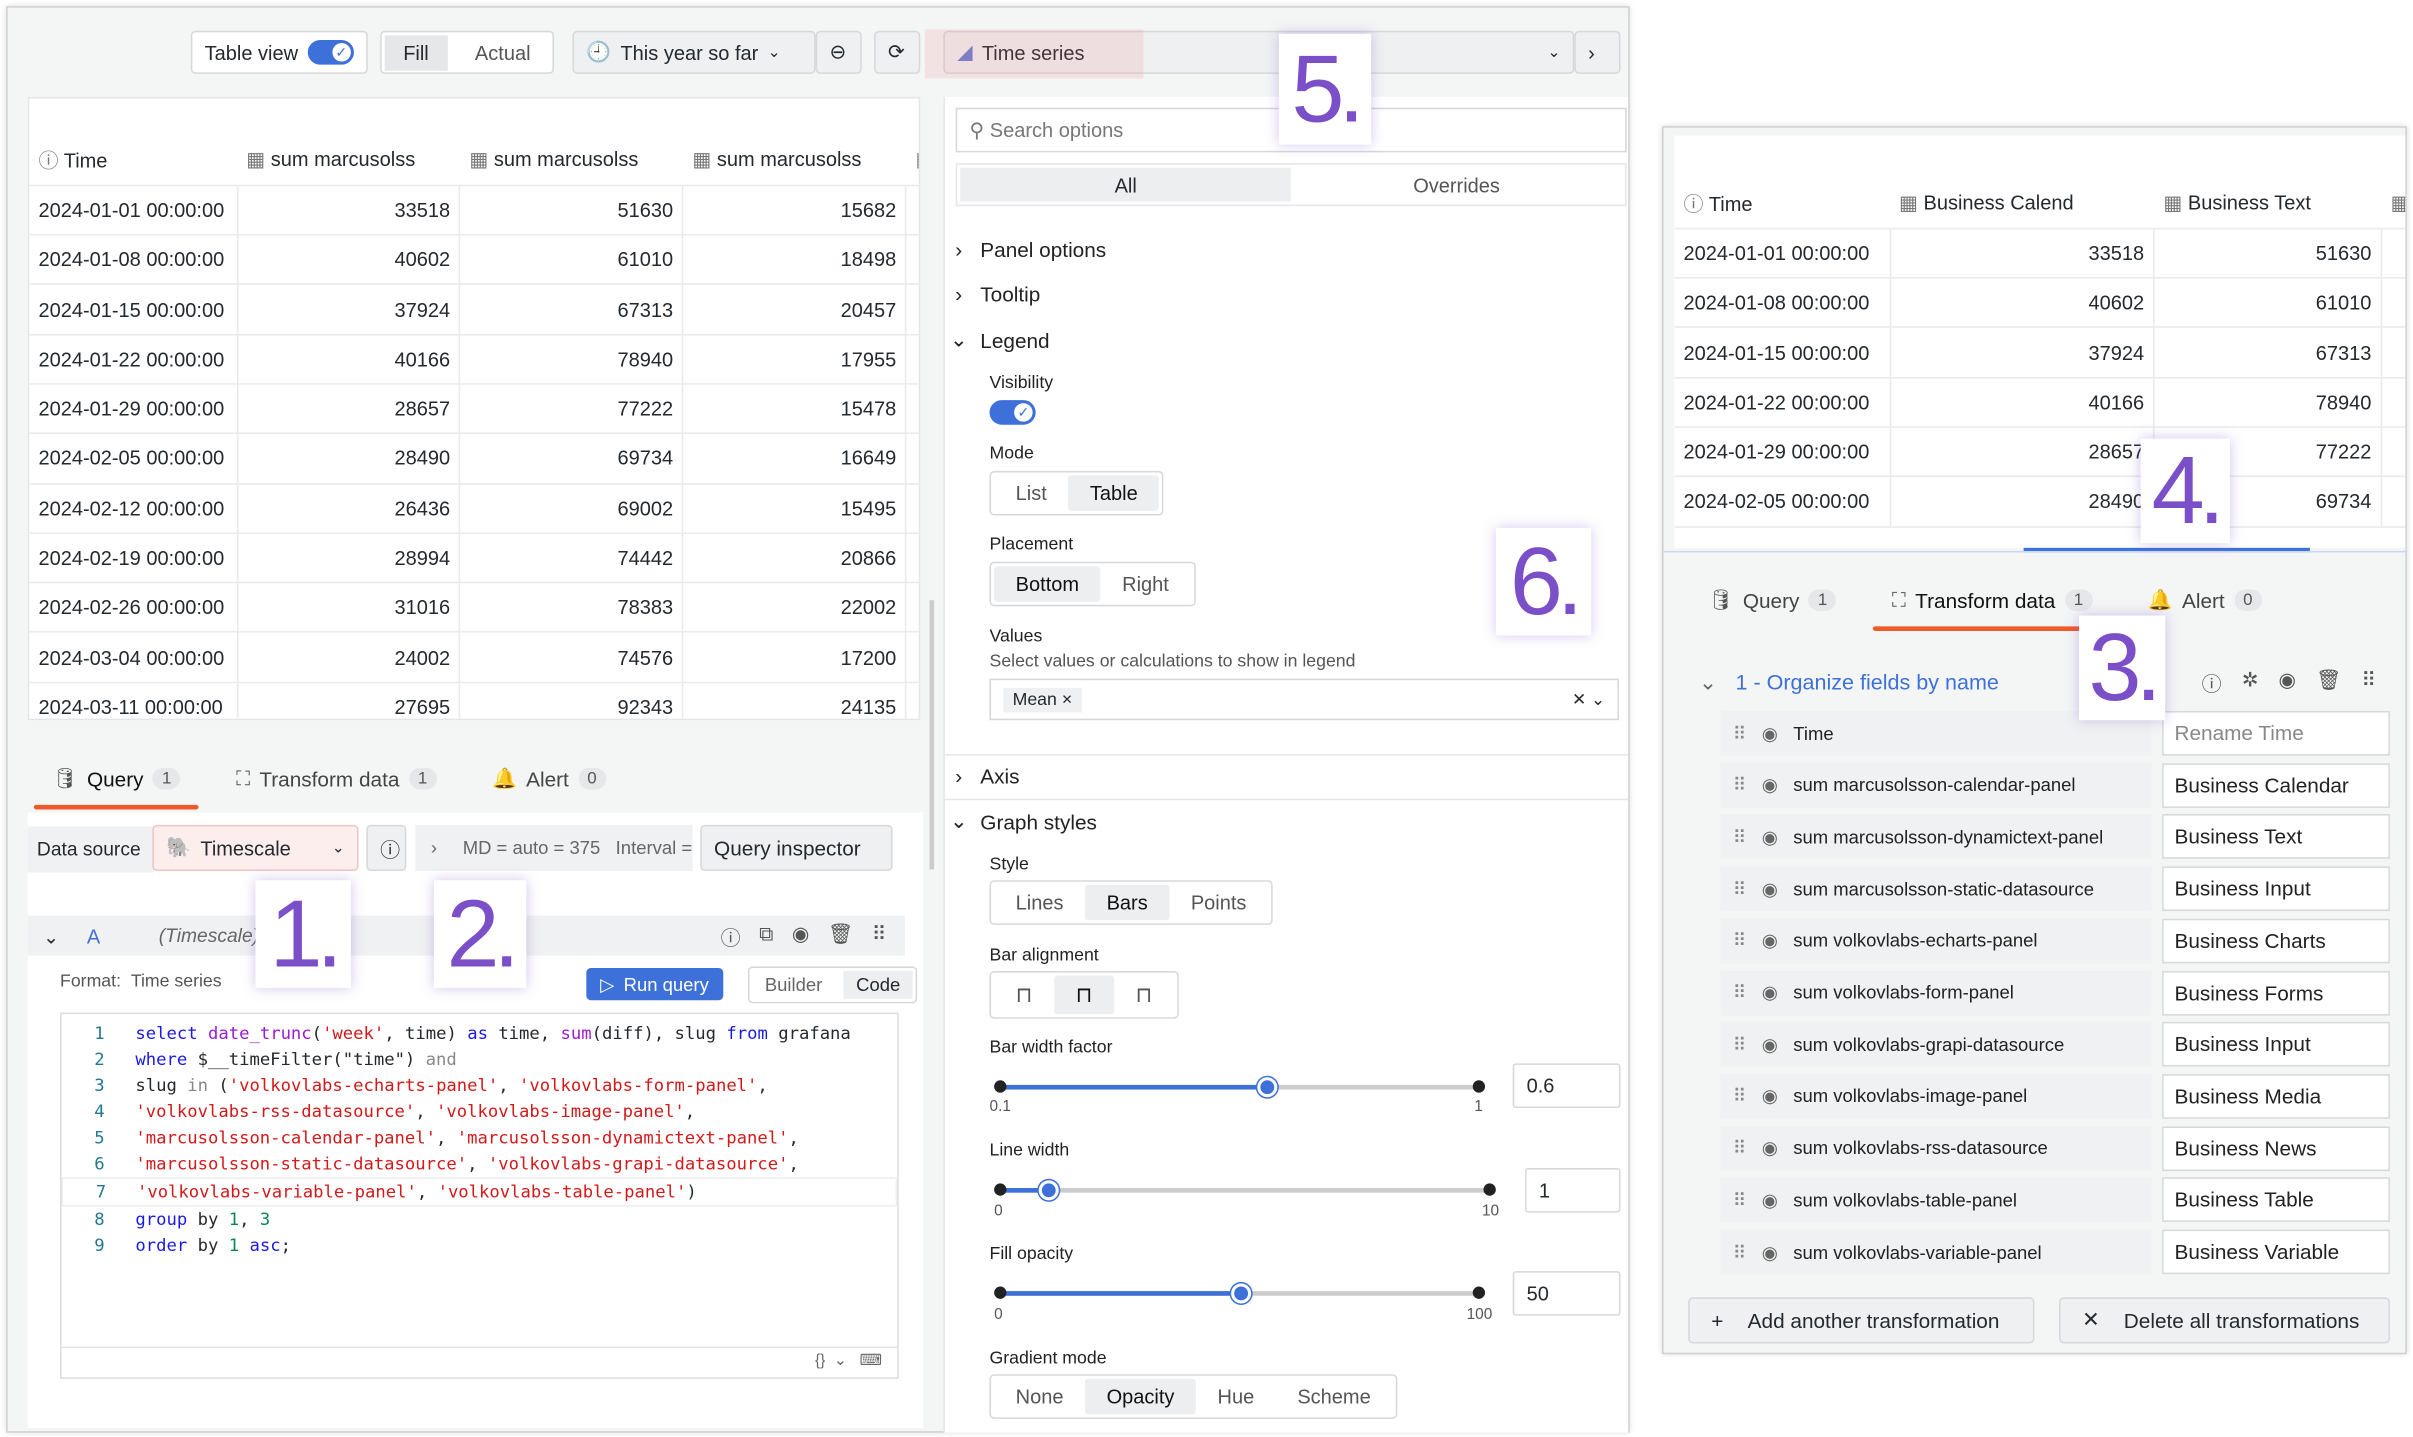 Image resolution: width=2413 pixels, height=1437 pixels. Describe the element at coordinates (1240, 1087) in the screenshot. I see `bar-width-slider` at that location.